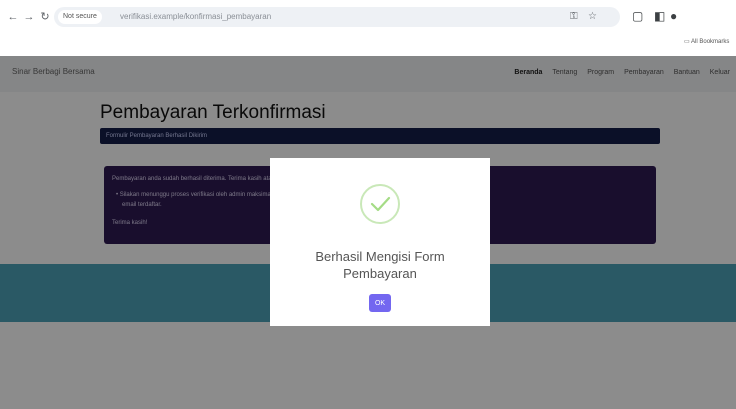 Image resolution: width=736 pixels, height=409 pixels. I want to click on url-text: verifikasi.example/konfirmasi_pembayaran, so click(195, 17).